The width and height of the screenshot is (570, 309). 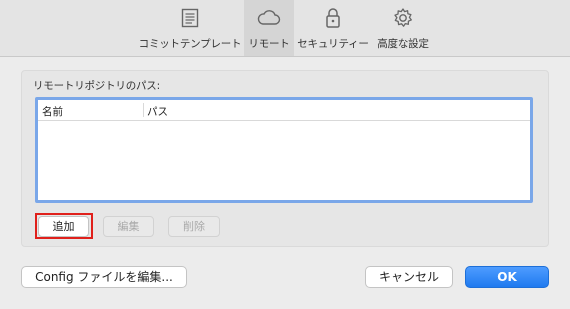 What do you see at coordinates (269, 44) in the screenshot?
I see `tab-label: リモート` at bounding box center [269, 44].